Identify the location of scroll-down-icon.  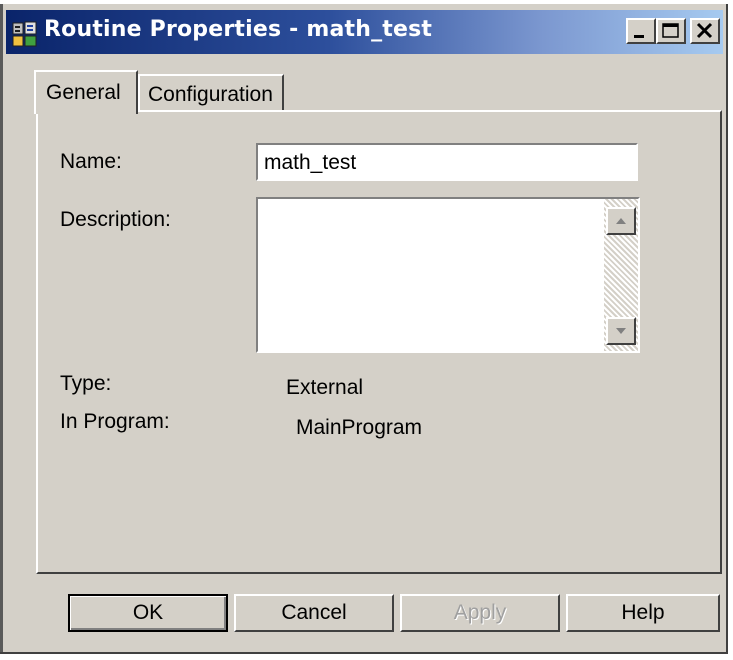
(621, 331).